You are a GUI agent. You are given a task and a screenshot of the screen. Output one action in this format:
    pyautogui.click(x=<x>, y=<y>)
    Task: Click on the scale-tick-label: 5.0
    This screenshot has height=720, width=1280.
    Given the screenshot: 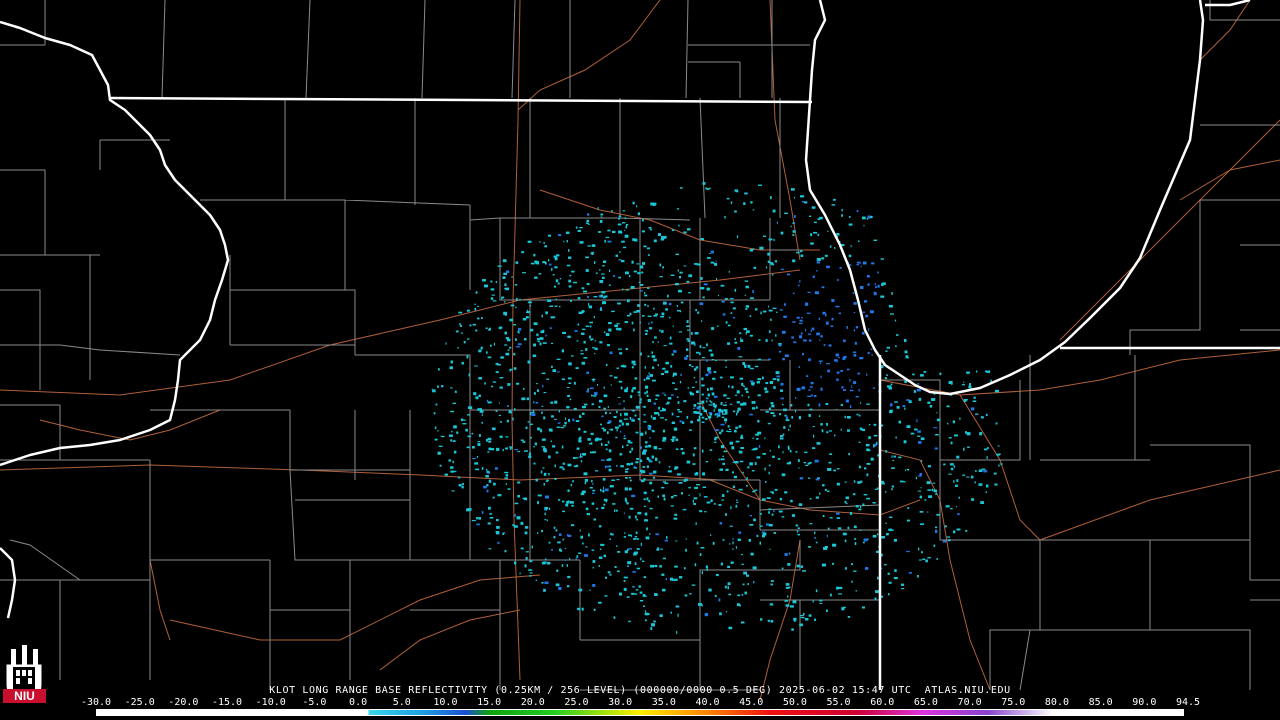 What is the action you would take?
    pyautogui.click(x=401, y=702)
    